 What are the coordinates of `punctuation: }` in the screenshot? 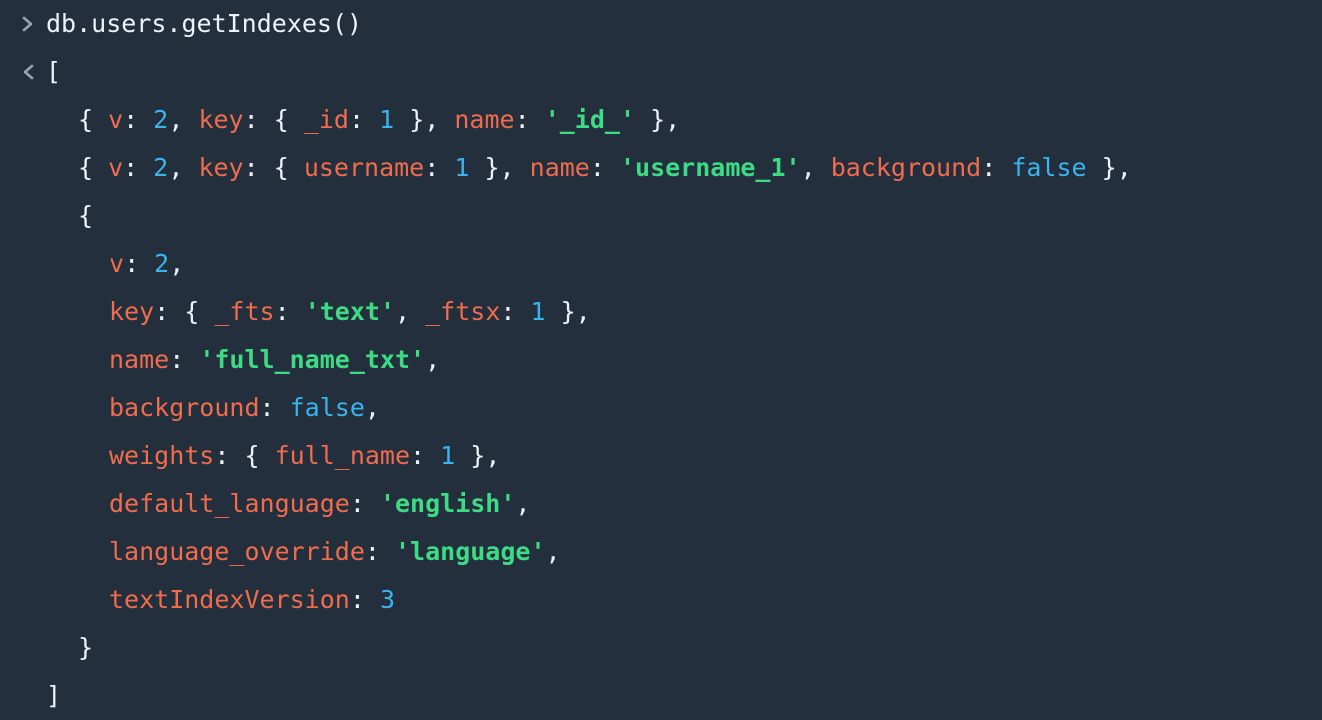 It's located at (86, 647).